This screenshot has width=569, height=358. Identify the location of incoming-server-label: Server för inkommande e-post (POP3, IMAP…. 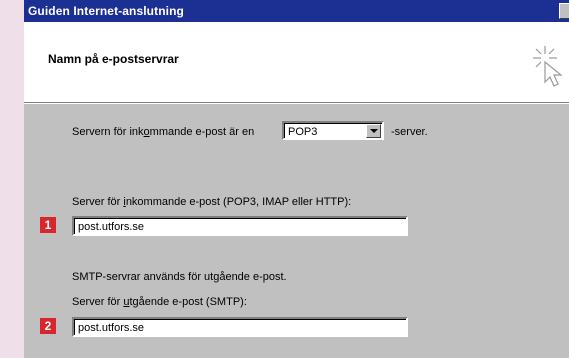
(212, 202).